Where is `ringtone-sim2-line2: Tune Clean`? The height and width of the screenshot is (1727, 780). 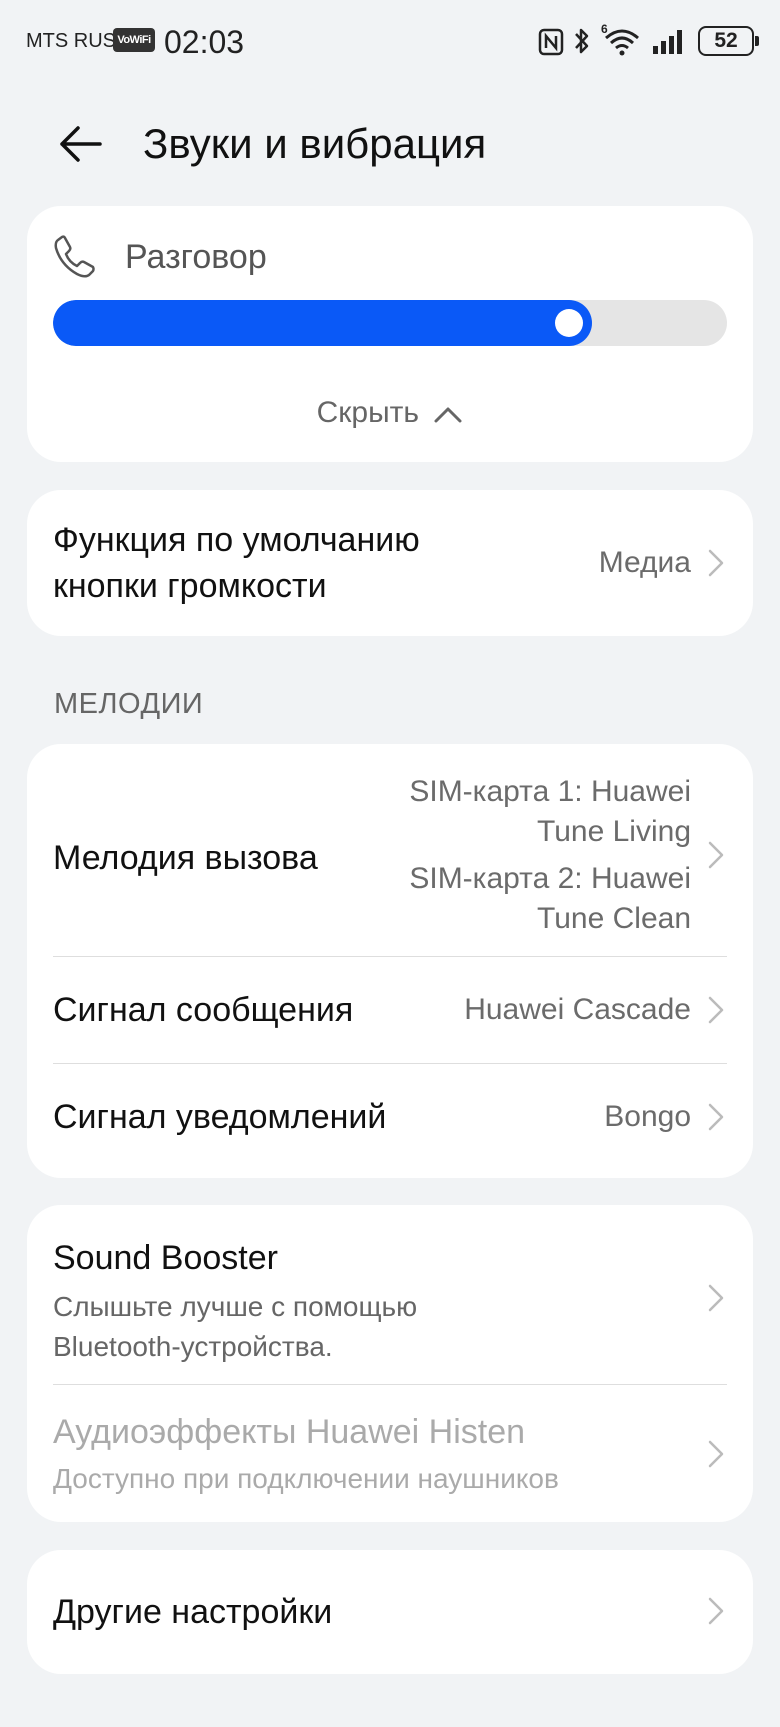 ringtone-sim2-line2: Tune Clean is located at coordinates (614, 918).